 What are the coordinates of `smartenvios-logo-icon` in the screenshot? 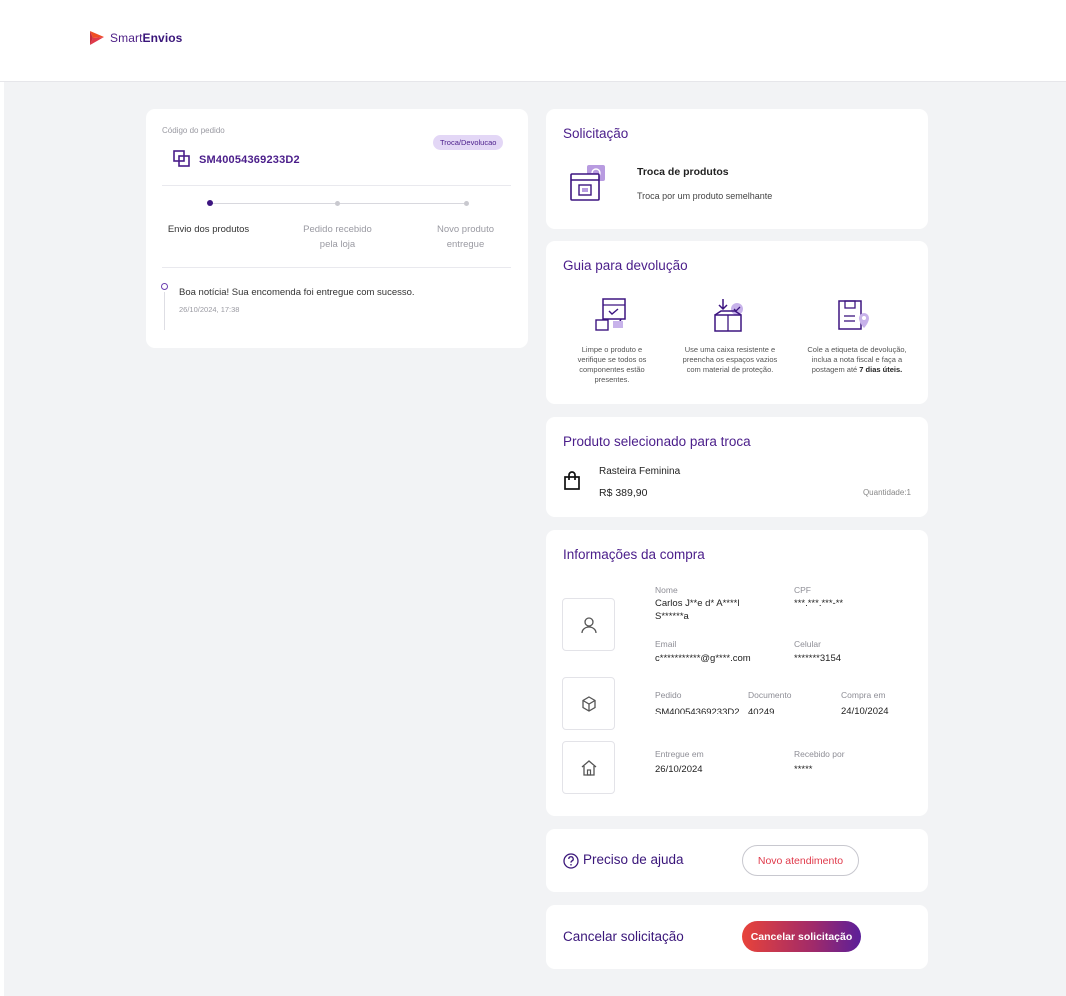 It's located at (97, 38).